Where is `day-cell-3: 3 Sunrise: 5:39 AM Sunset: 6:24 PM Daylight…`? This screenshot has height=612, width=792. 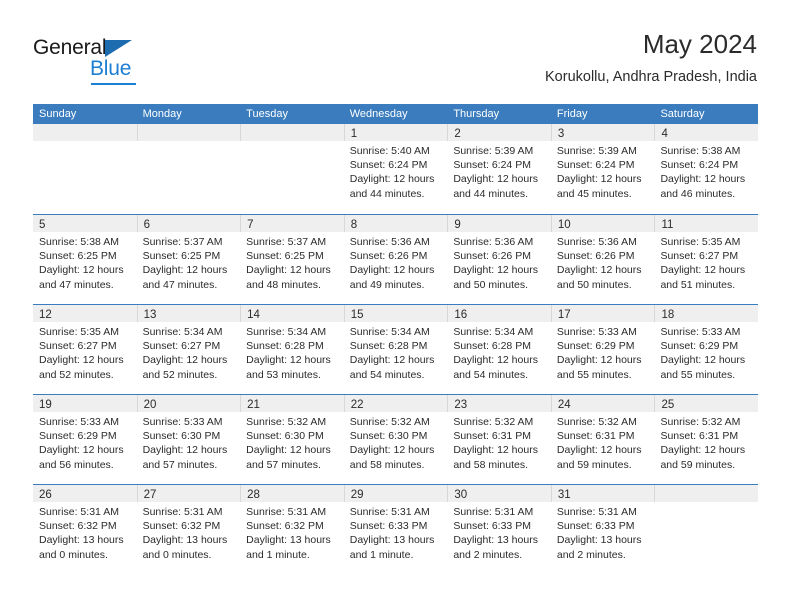 day-cell-3: 3 Sunrise: 5:39 AM Sunset: 6:24 PM Daylight… is located at coordinates (602, 169).